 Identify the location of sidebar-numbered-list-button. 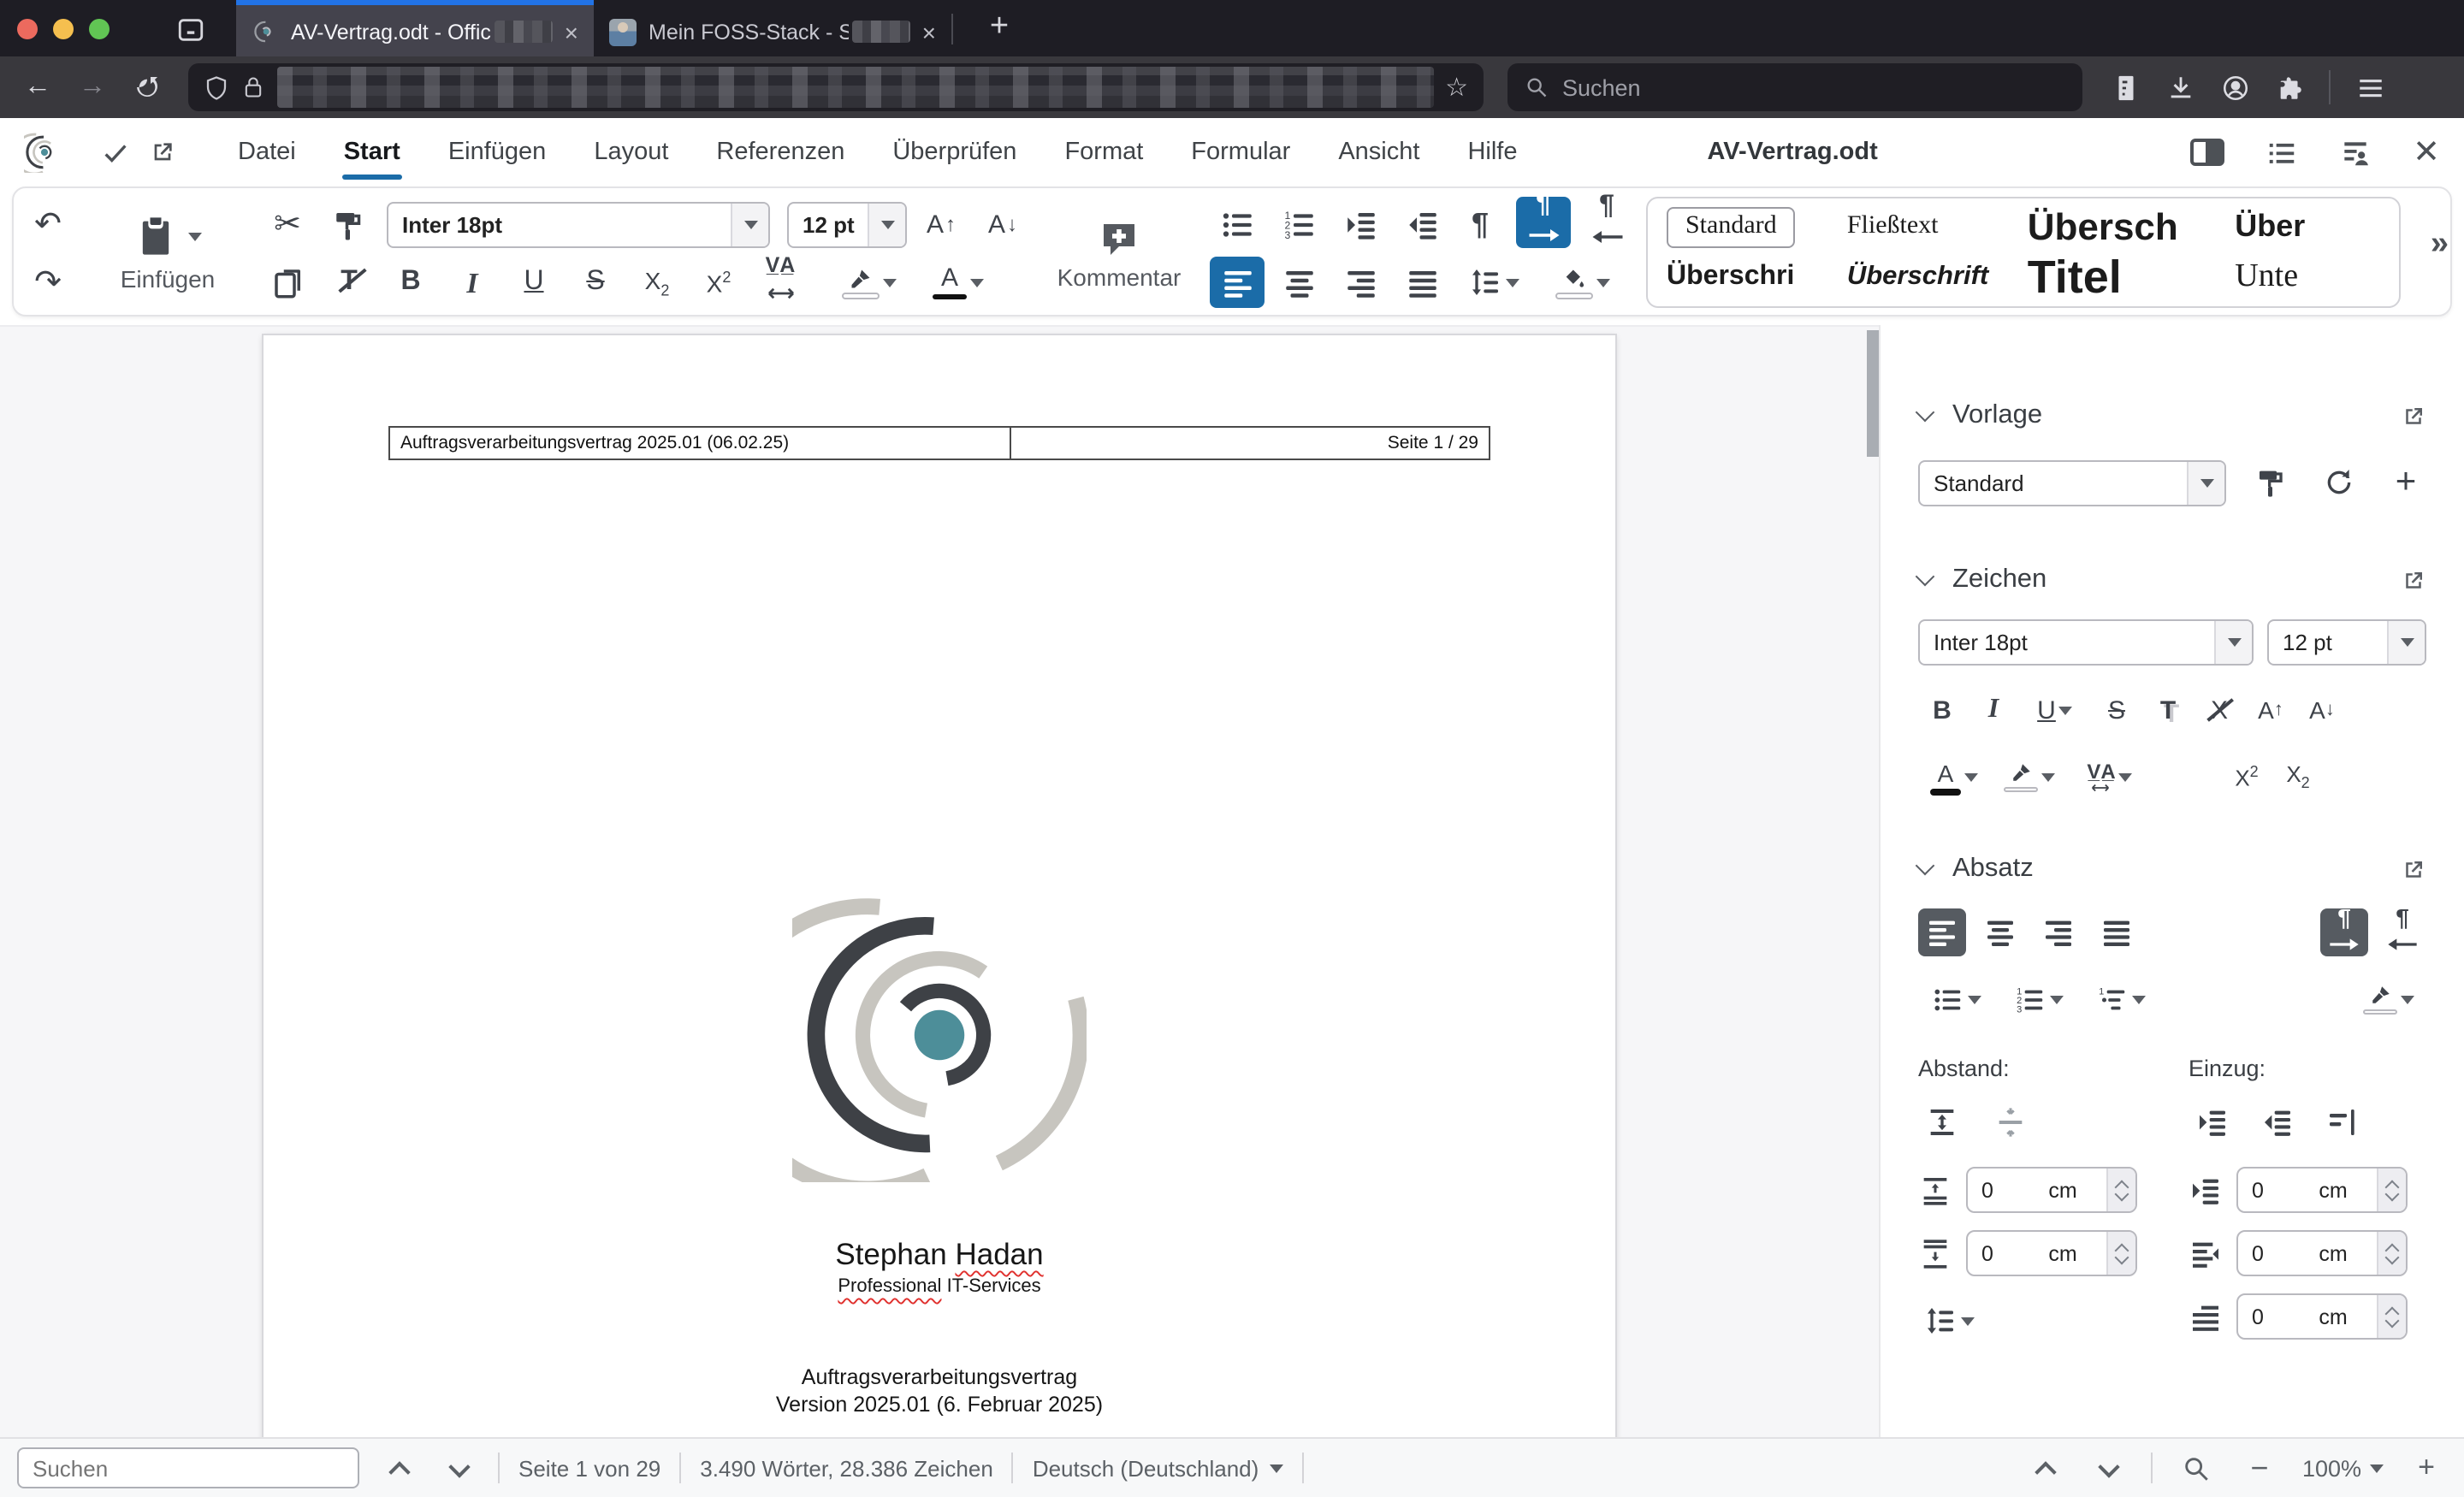
(2038, 999).